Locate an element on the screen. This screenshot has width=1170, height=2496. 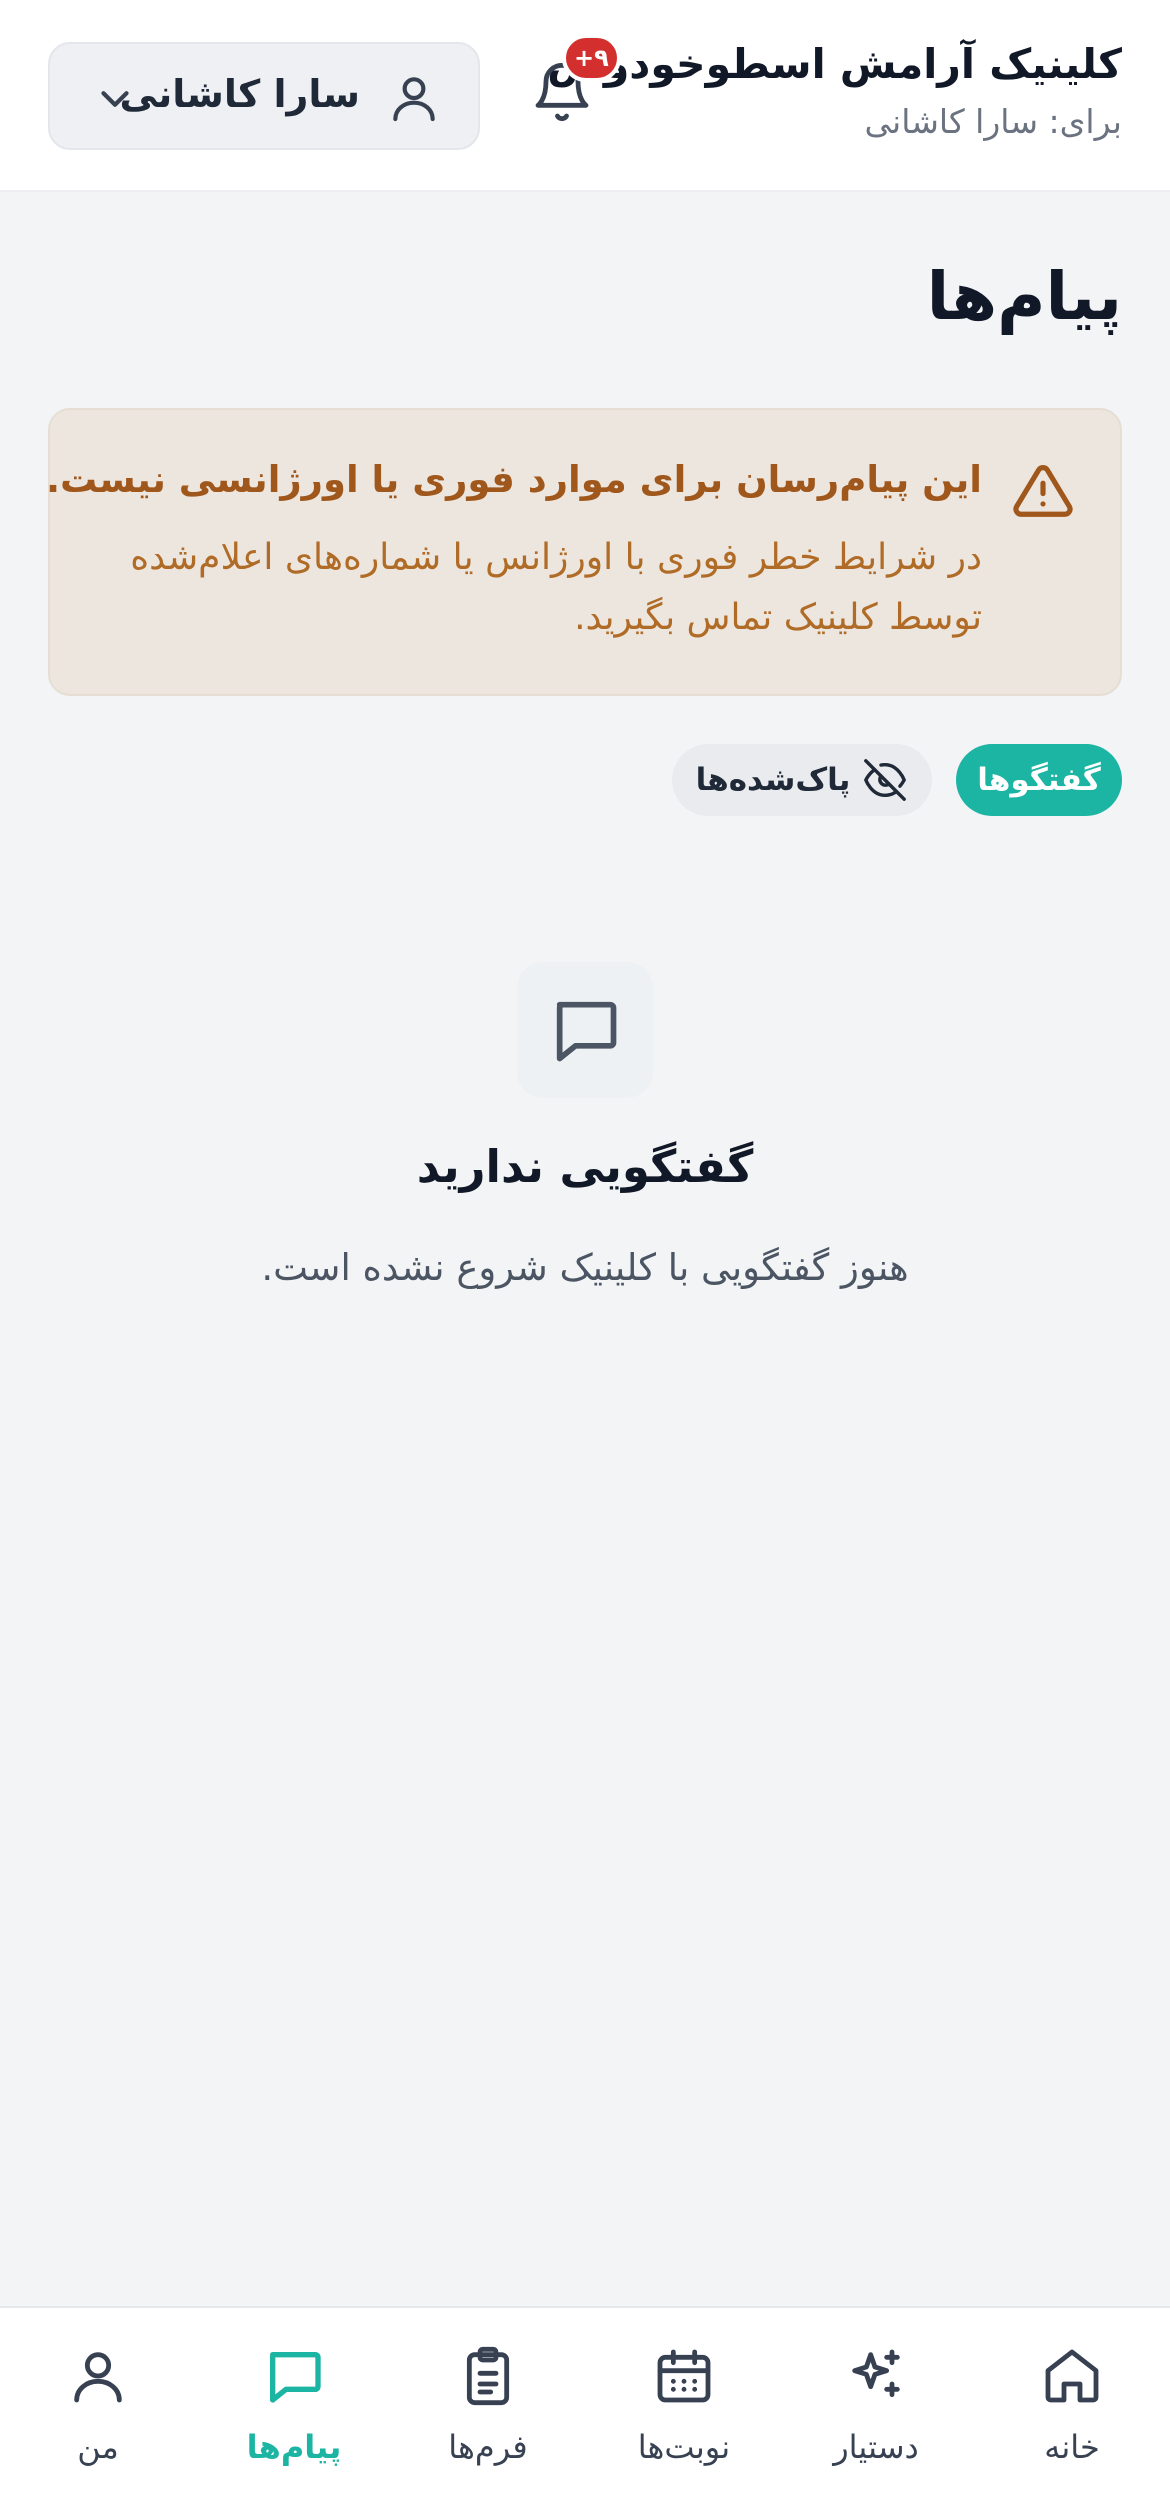
nav-label-home: خانه is located at coordinates (1072, 2447).